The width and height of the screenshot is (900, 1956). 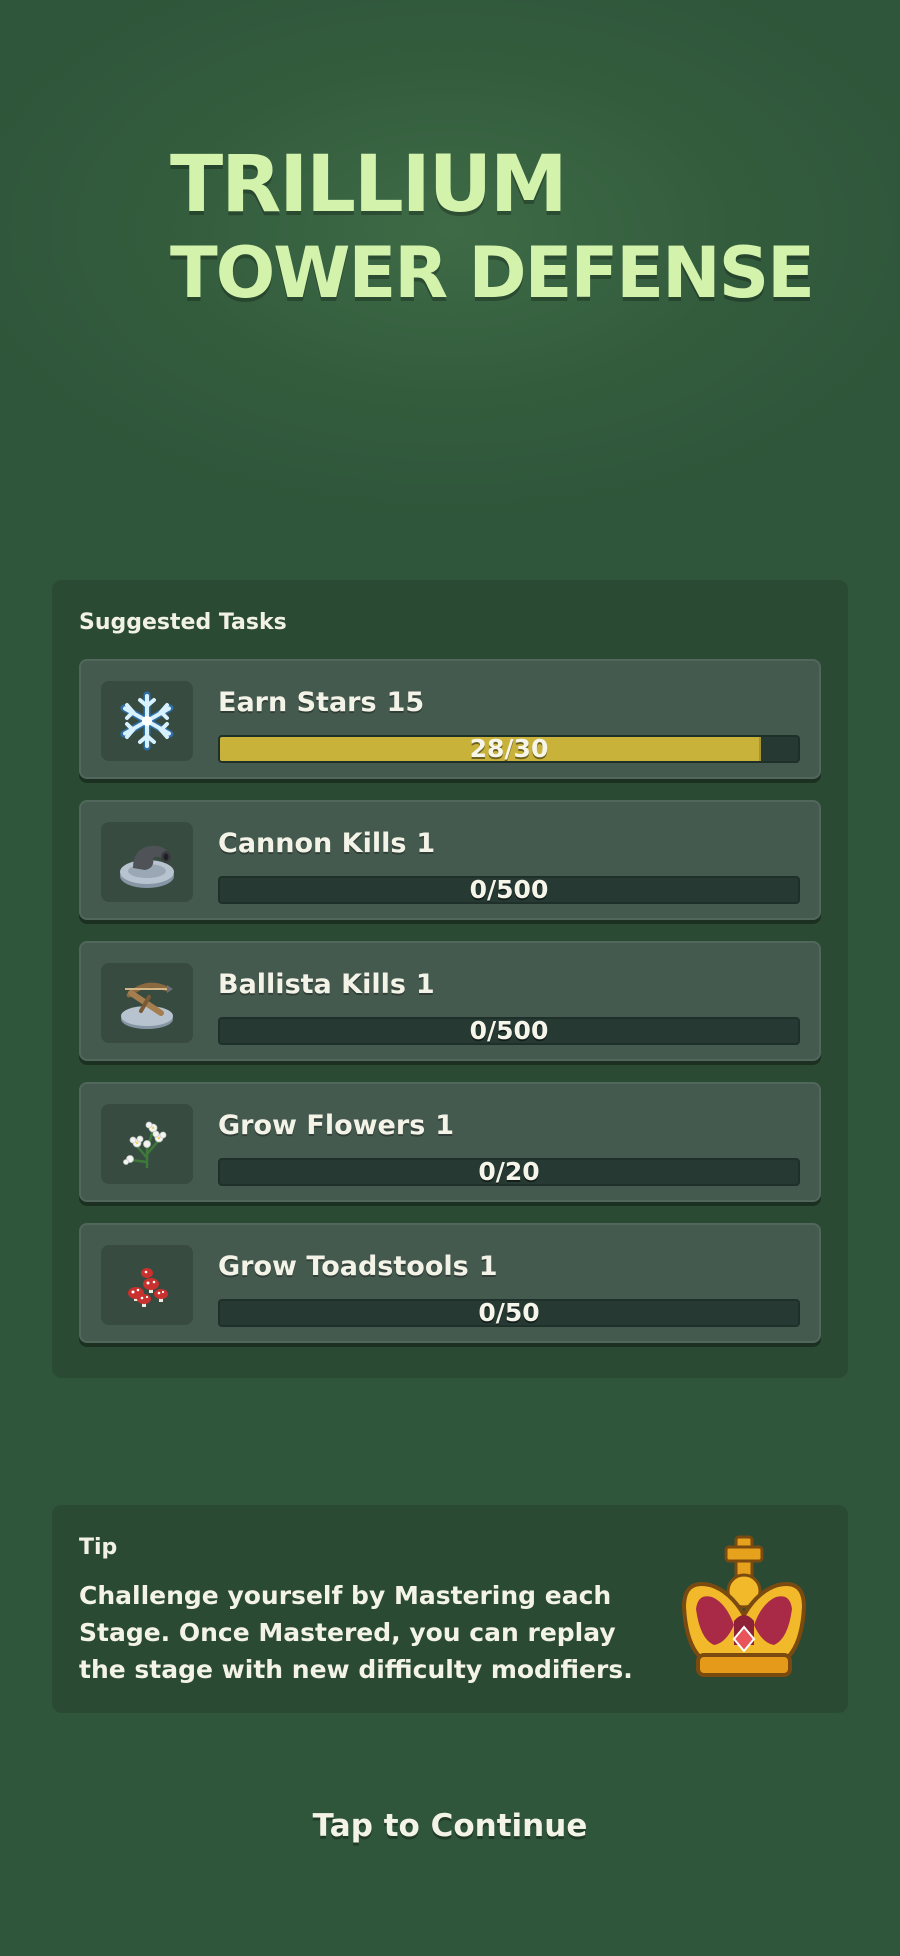 I want to click on progress-text: 0/20, so click(x=509, y=1172).